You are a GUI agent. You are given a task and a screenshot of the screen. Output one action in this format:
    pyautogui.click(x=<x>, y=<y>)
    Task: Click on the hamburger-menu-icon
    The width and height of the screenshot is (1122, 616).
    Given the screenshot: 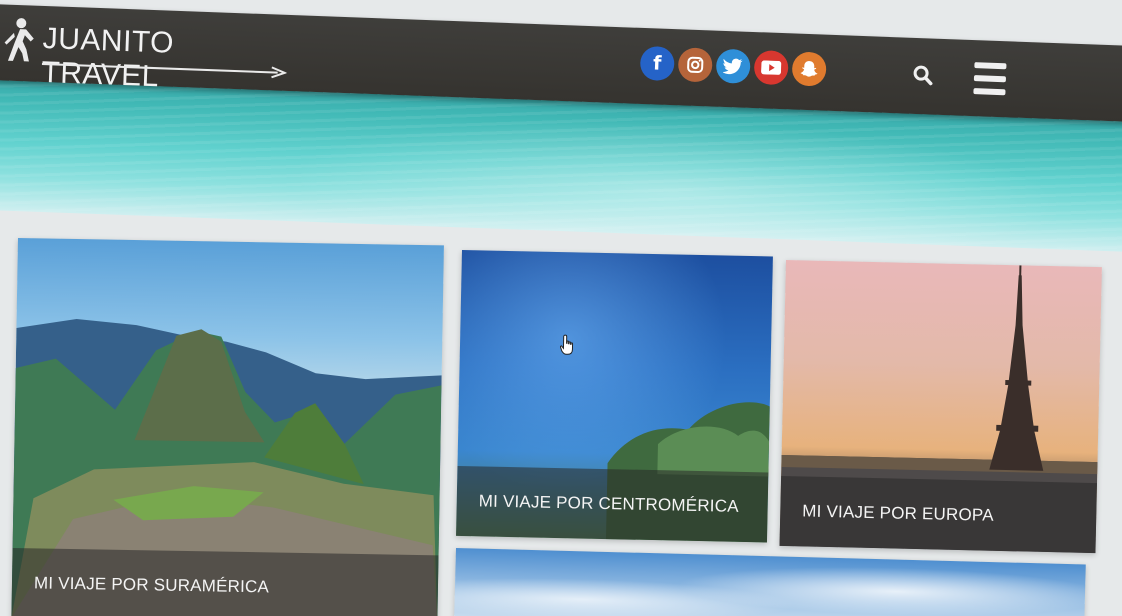 What is the action you would take?
    pyautogui.click(x=990, y=79)
    